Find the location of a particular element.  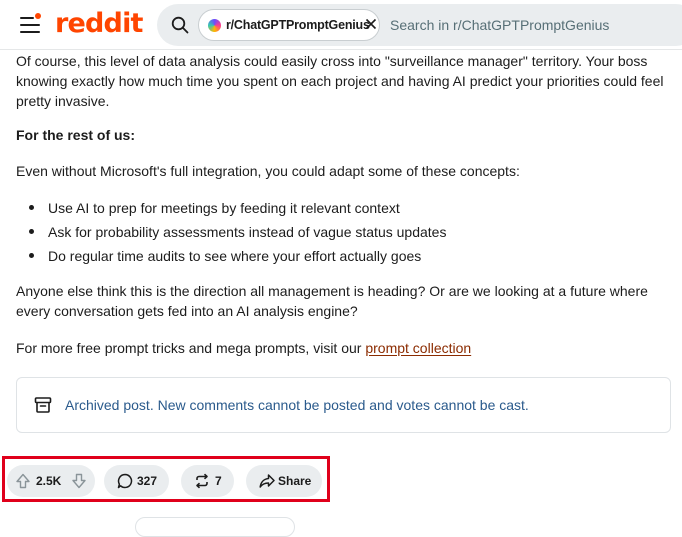

close-icon is located at coordinates (371, 24).